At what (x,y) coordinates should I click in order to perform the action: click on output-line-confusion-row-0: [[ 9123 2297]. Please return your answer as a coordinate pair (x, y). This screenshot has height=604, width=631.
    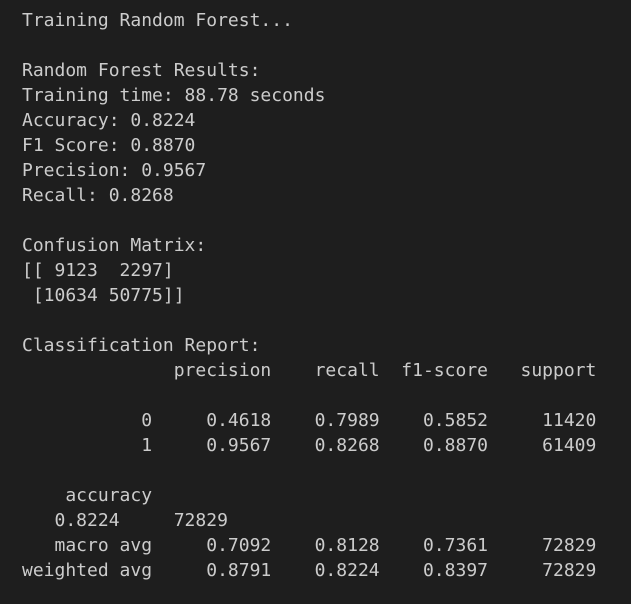
    Looking at the image, I should click on (98, 270).